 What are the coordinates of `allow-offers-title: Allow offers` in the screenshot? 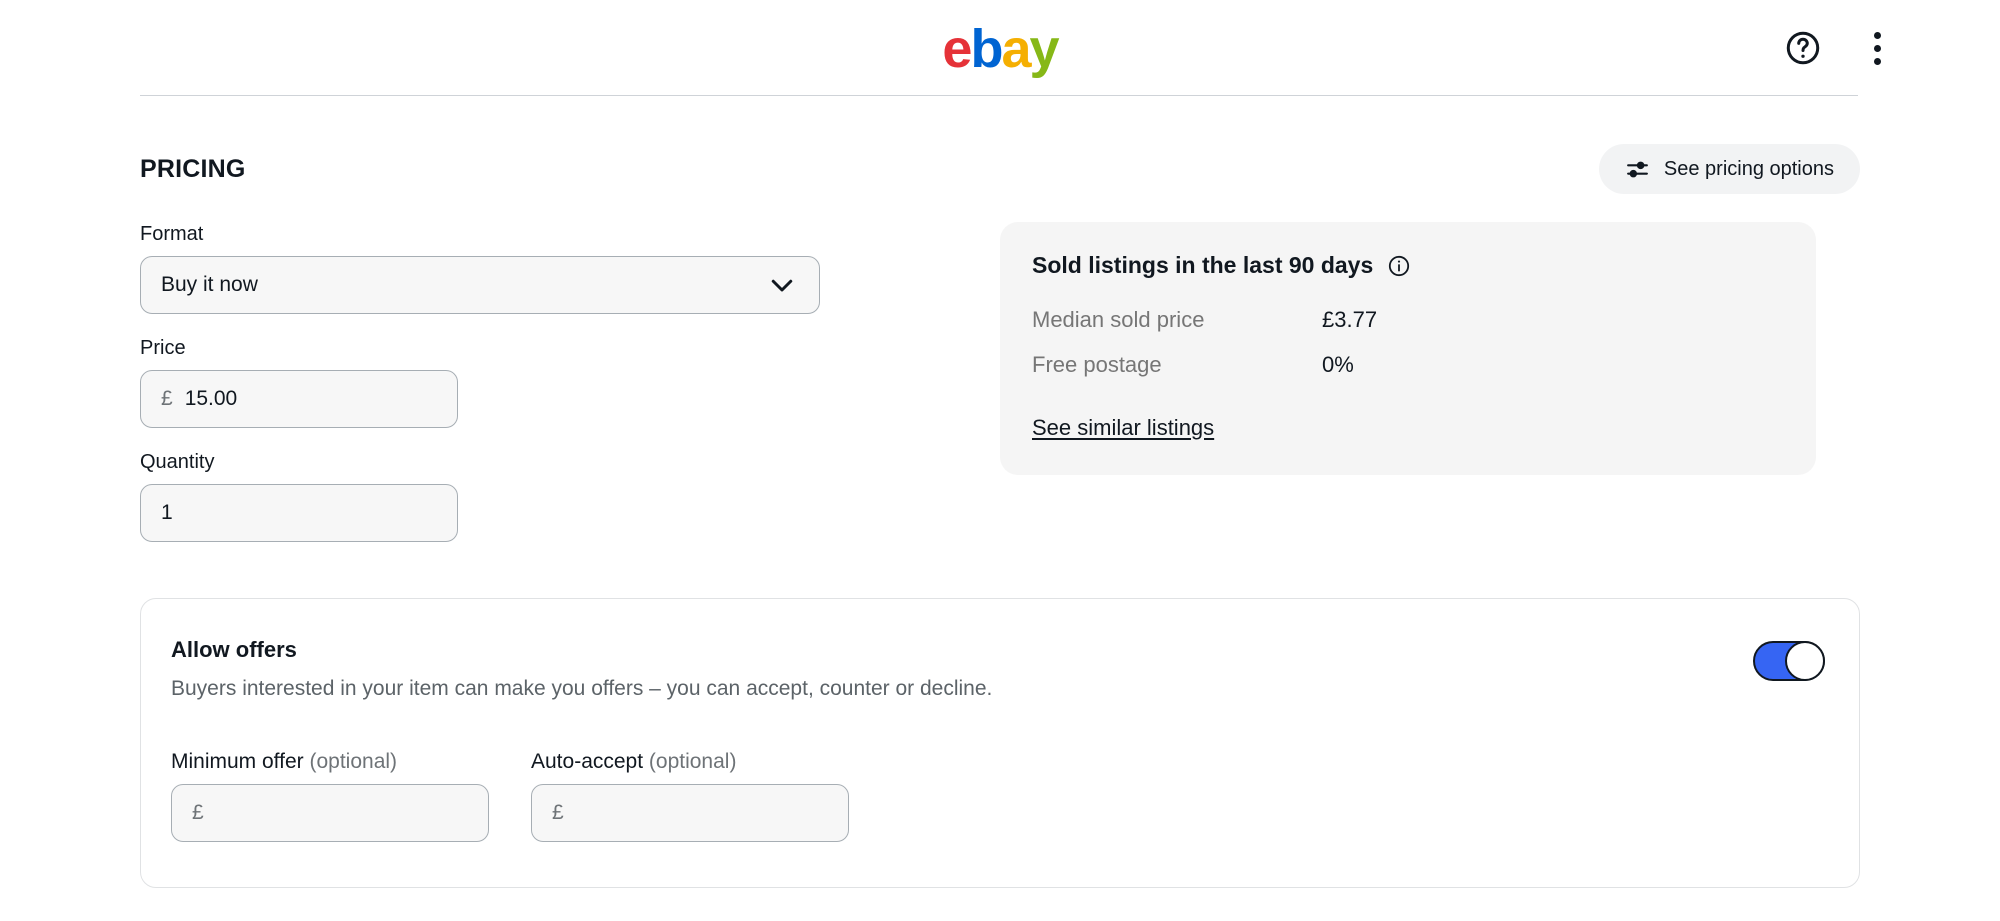 It's located at (234, 649).